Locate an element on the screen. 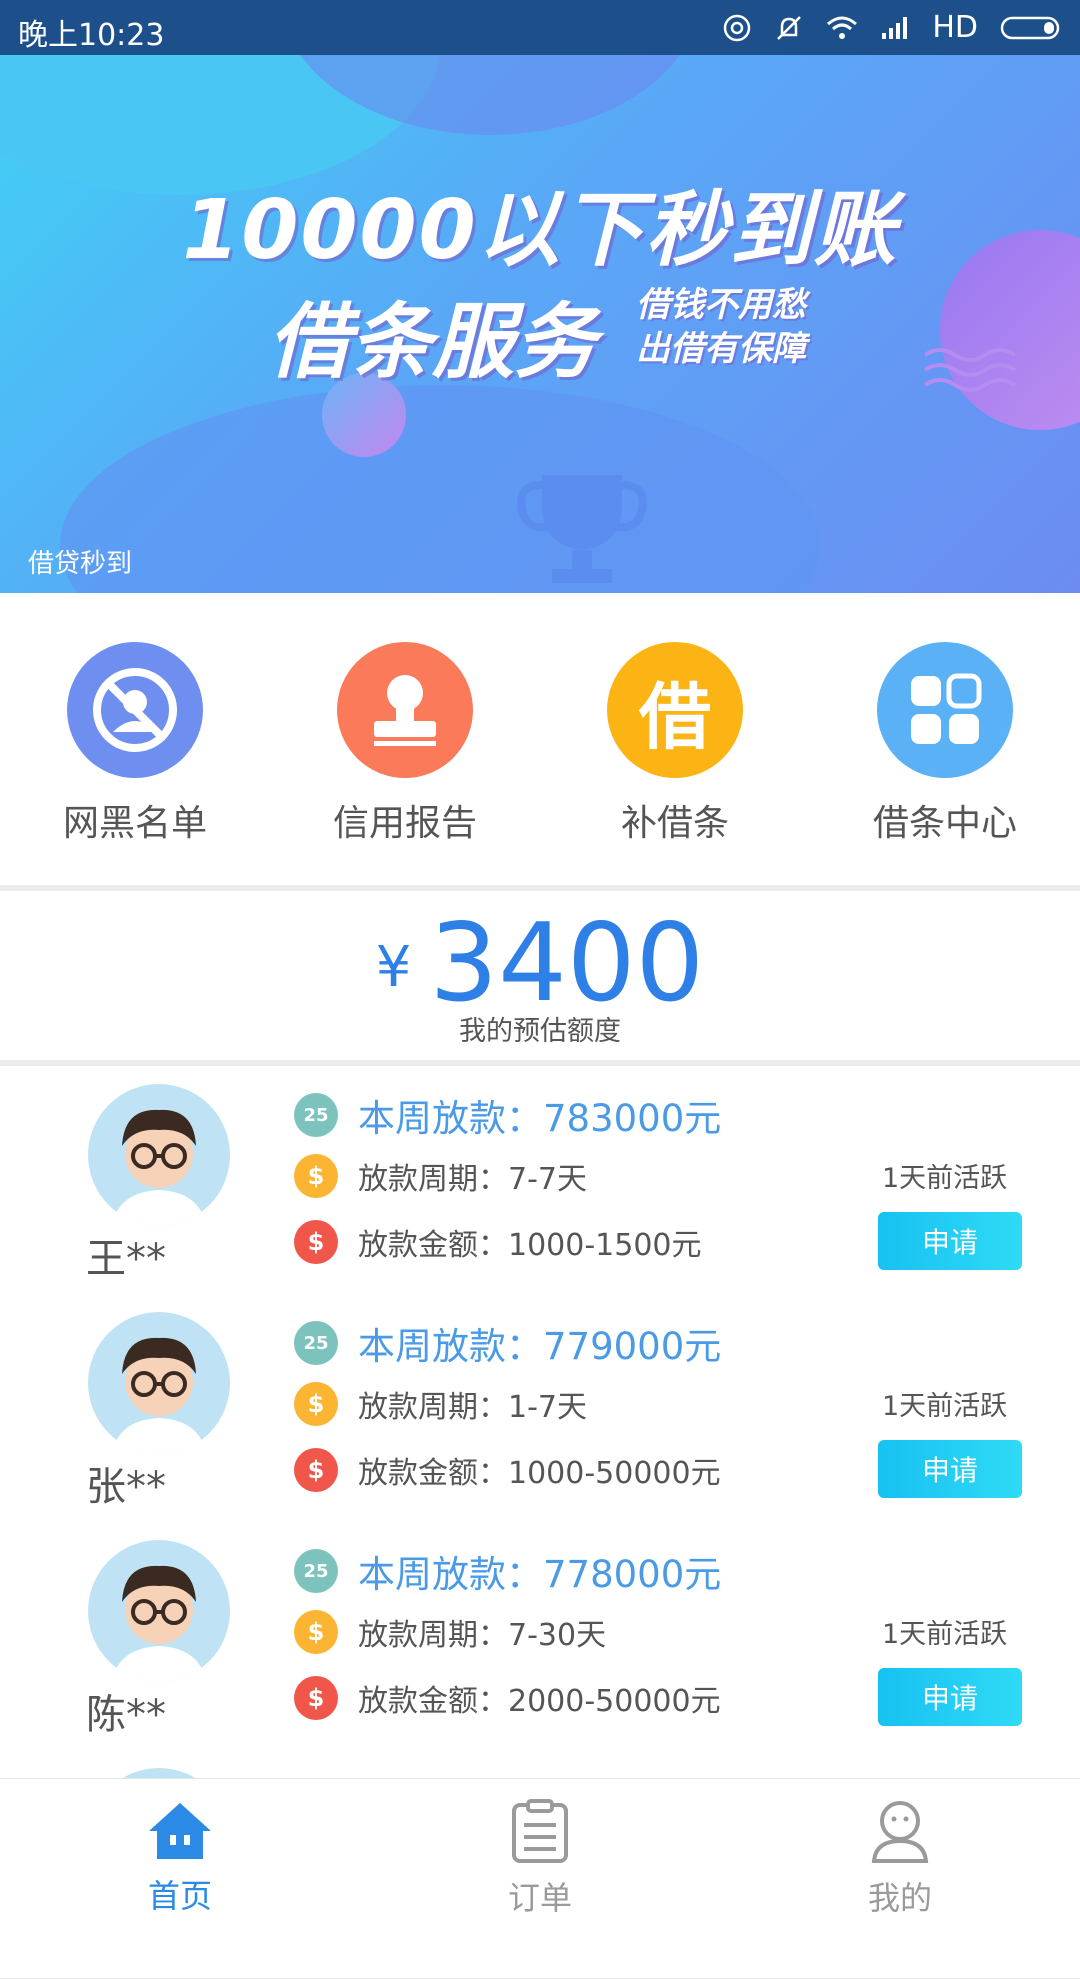  home-icon is located at coordinates (180, 1831).